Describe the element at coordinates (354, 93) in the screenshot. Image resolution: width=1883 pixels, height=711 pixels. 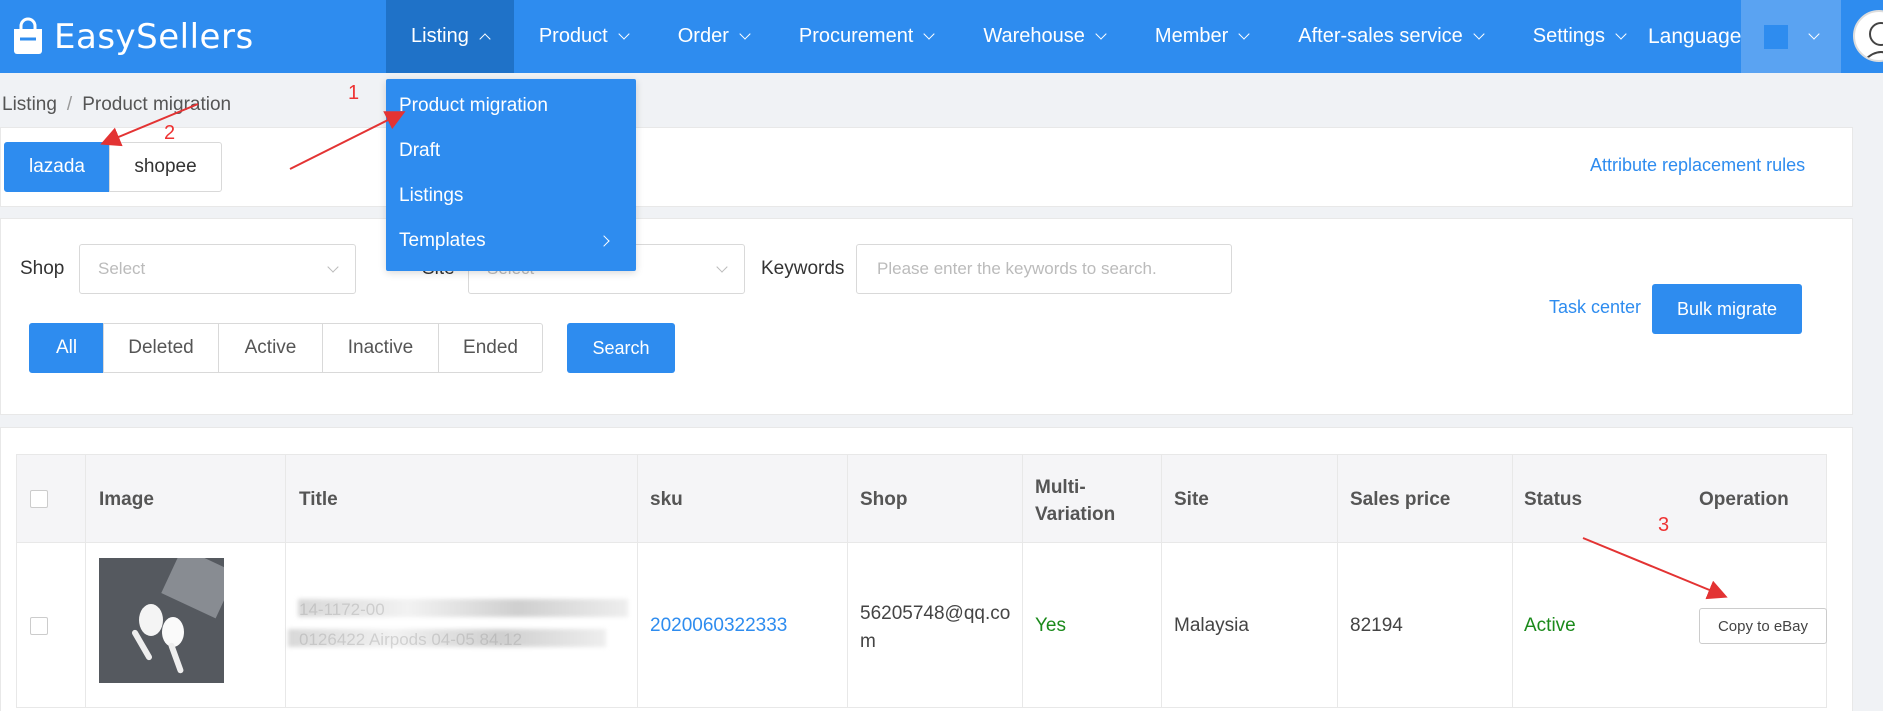
I see `annotation-label-1: 1` at that location.